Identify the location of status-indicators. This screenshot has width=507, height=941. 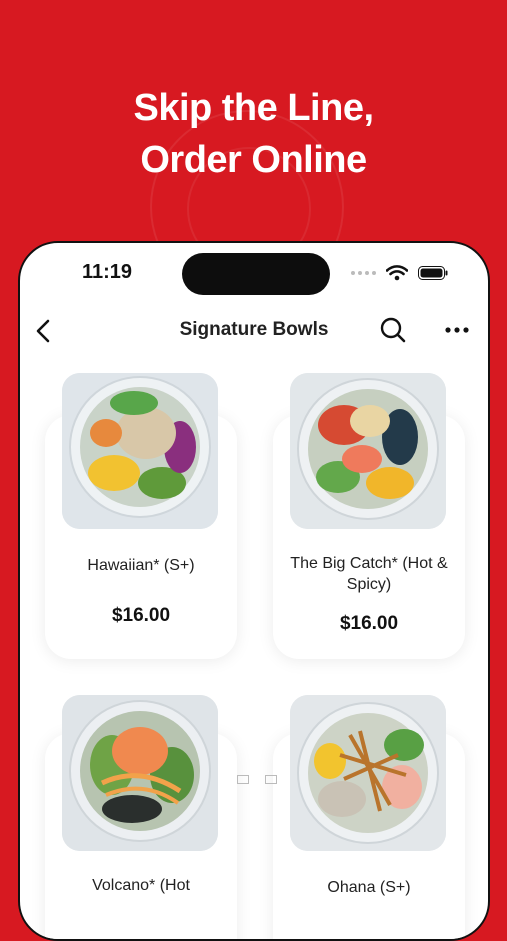
(399, 273).